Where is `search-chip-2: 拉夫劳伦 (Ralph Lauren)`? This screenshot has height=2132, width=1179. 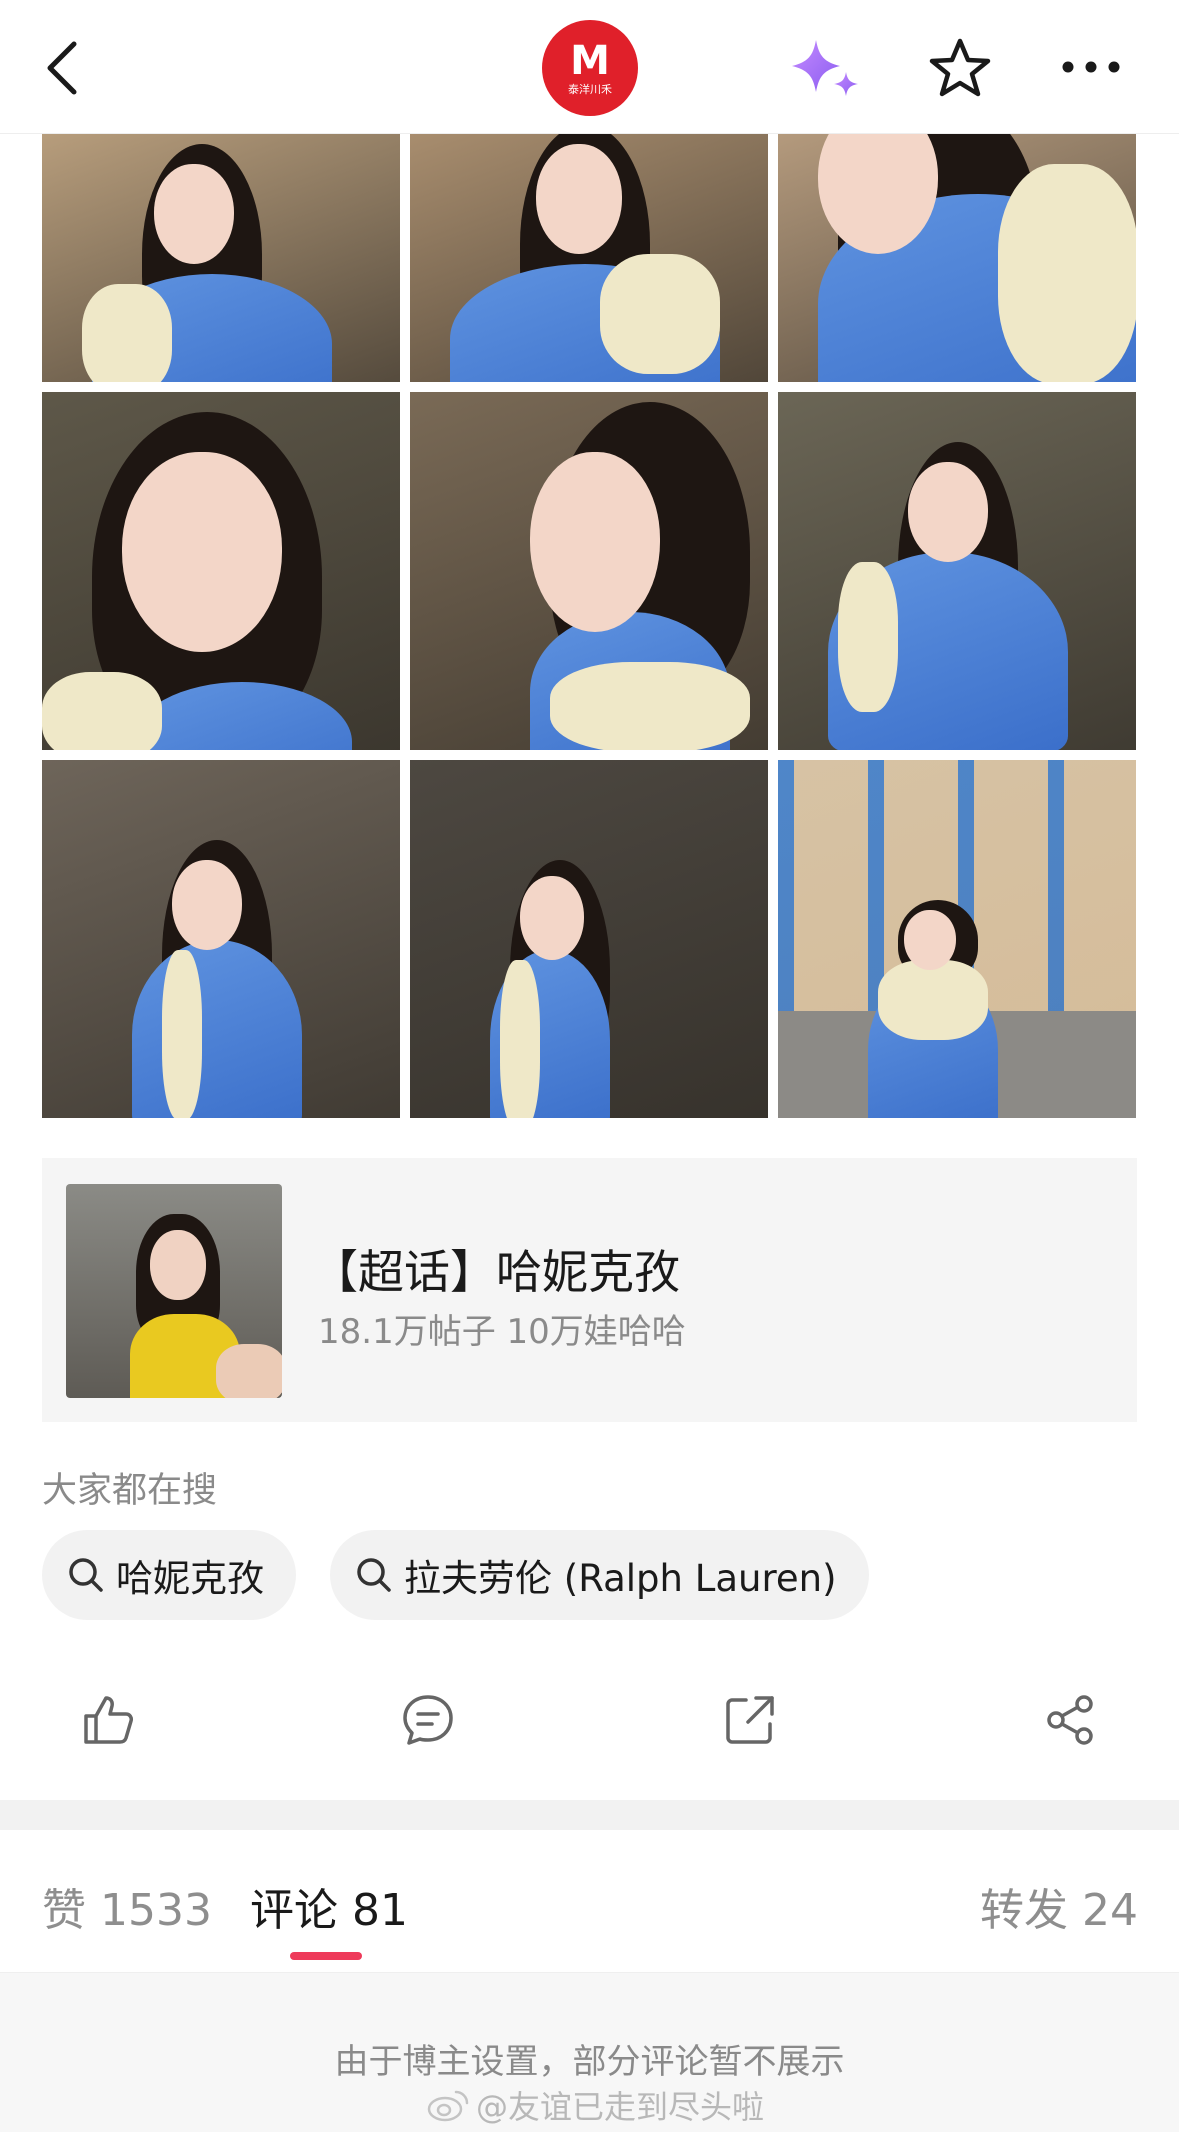 search-chip-2: 拉夫劳伦 (Ralph Lauren) is located at coordinates (599, 1575).